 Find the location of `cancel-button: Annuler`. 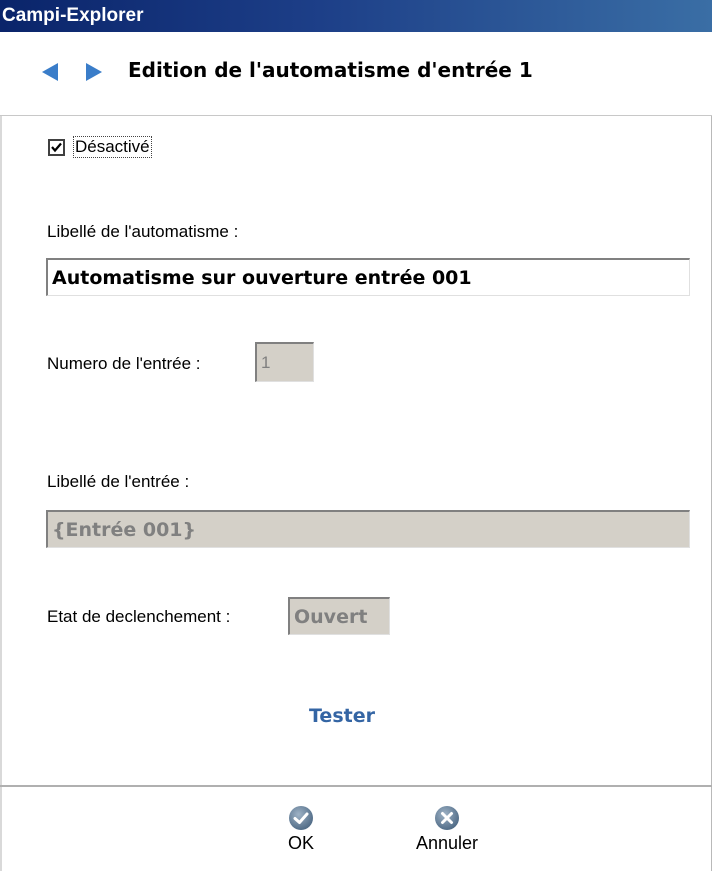

cancel-button: Annuler is located at coordinates (447, 829).